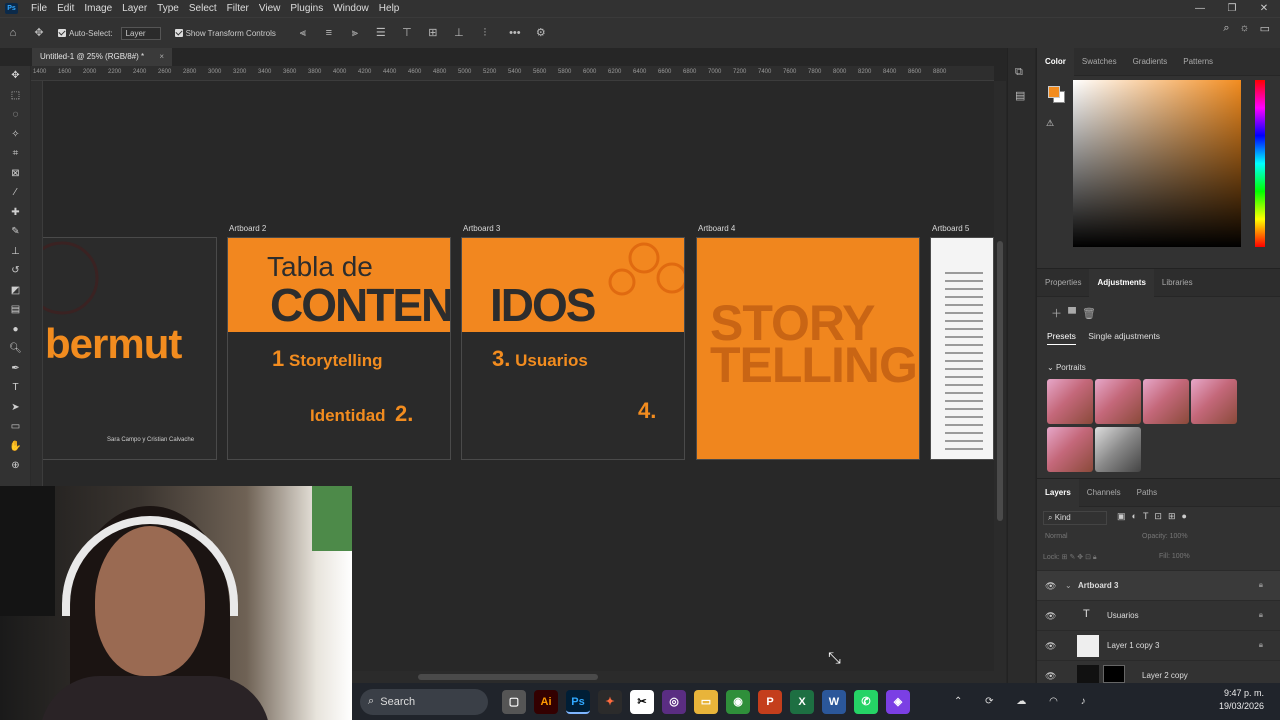 This screenshot has width=1280, height=720. I want to click on menu-window: Window, so click(351, 8).